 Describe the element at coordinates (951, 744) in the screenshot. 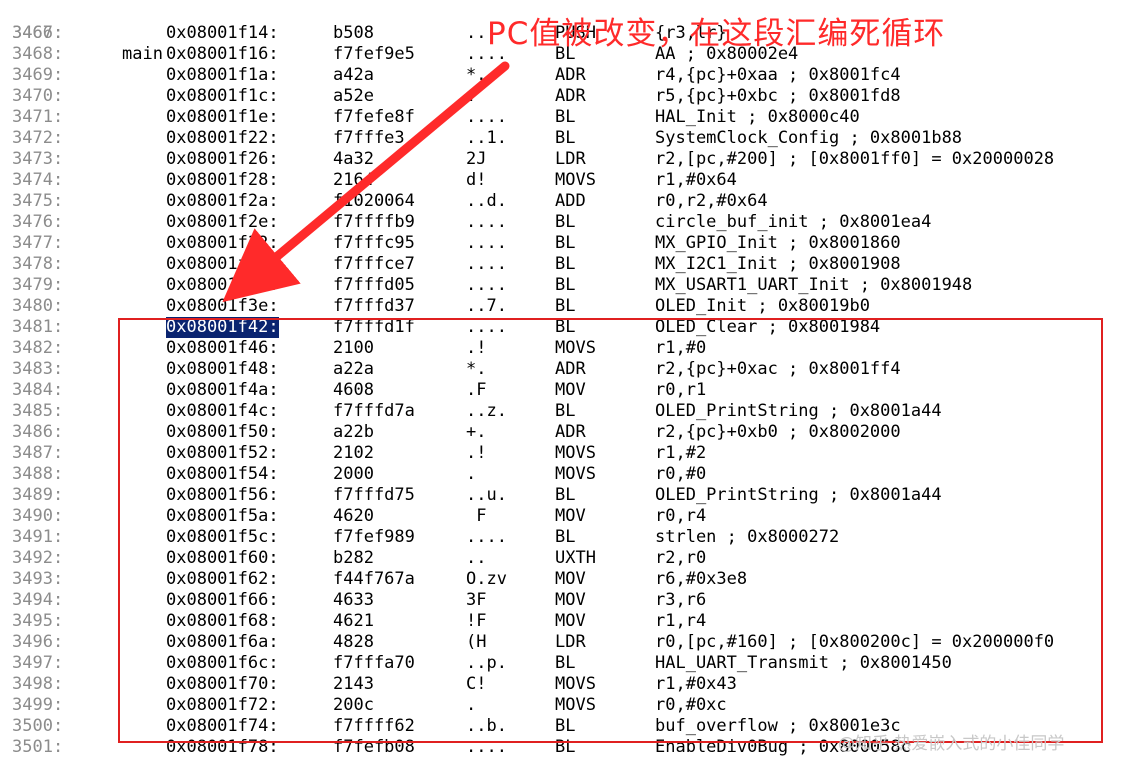

I see `watermark: @知乎 热爱嵌入式的小佳同学` at that location.